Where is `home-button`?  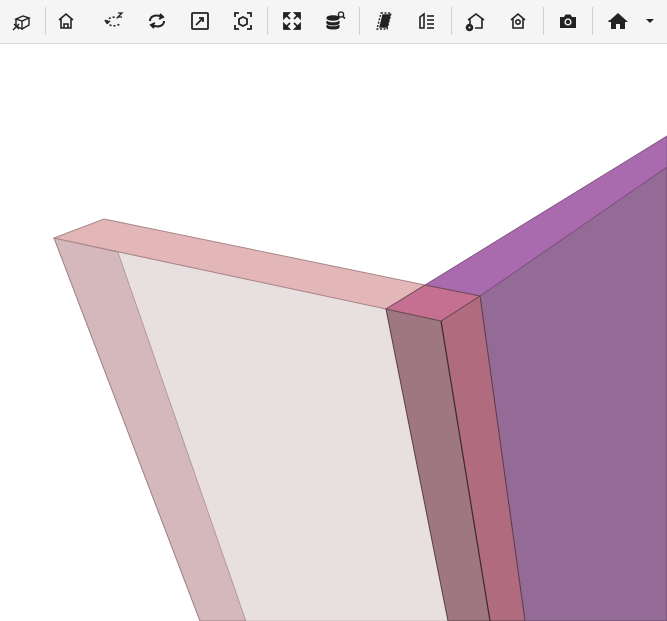
home-button is located at coordinates (66, 21).